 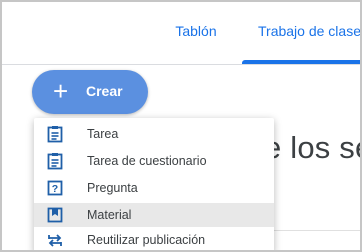 I want to click on quiz-assignment-icon, so click(x=55, y=161).